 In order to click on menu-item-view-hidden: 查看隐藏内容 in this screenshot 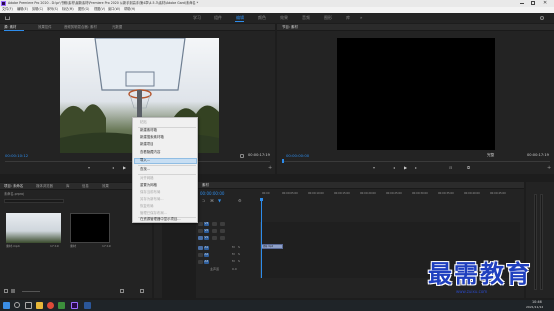, I will do `click(150, 152)`.